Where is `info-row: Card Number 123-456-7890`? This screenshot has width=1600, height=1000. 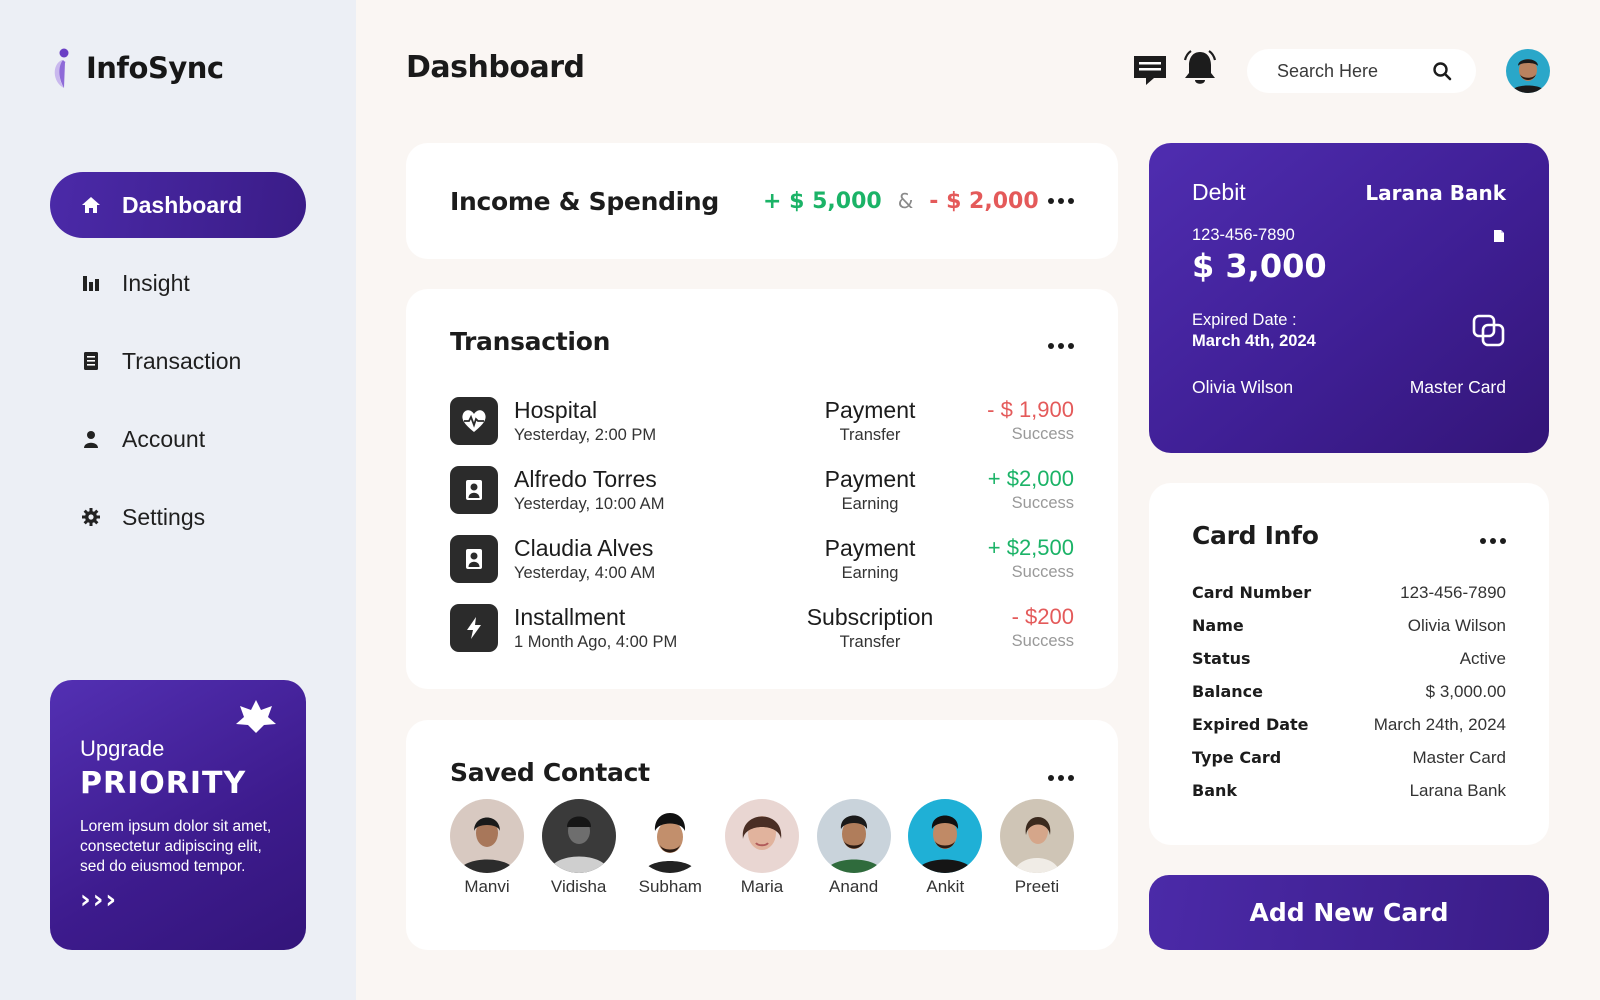 info-row: Card Number 123-456-7890 is located at coordinates (1349, 592).